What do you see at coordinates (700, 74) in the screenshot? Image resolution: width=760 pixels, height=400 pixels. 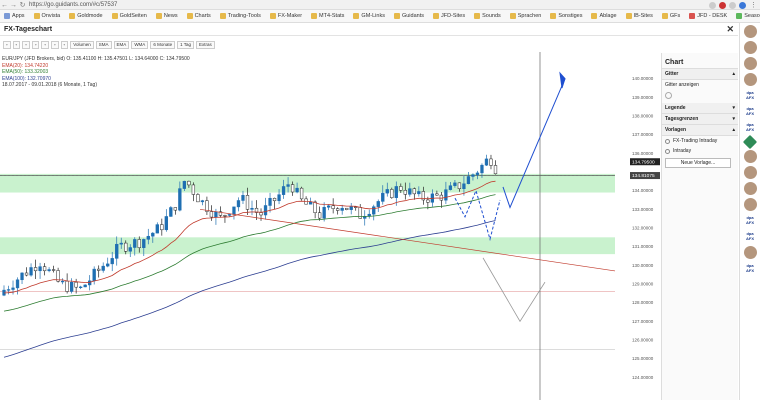 I see `section-gitter: Gitter ▴` at bounding box center [700, 74].